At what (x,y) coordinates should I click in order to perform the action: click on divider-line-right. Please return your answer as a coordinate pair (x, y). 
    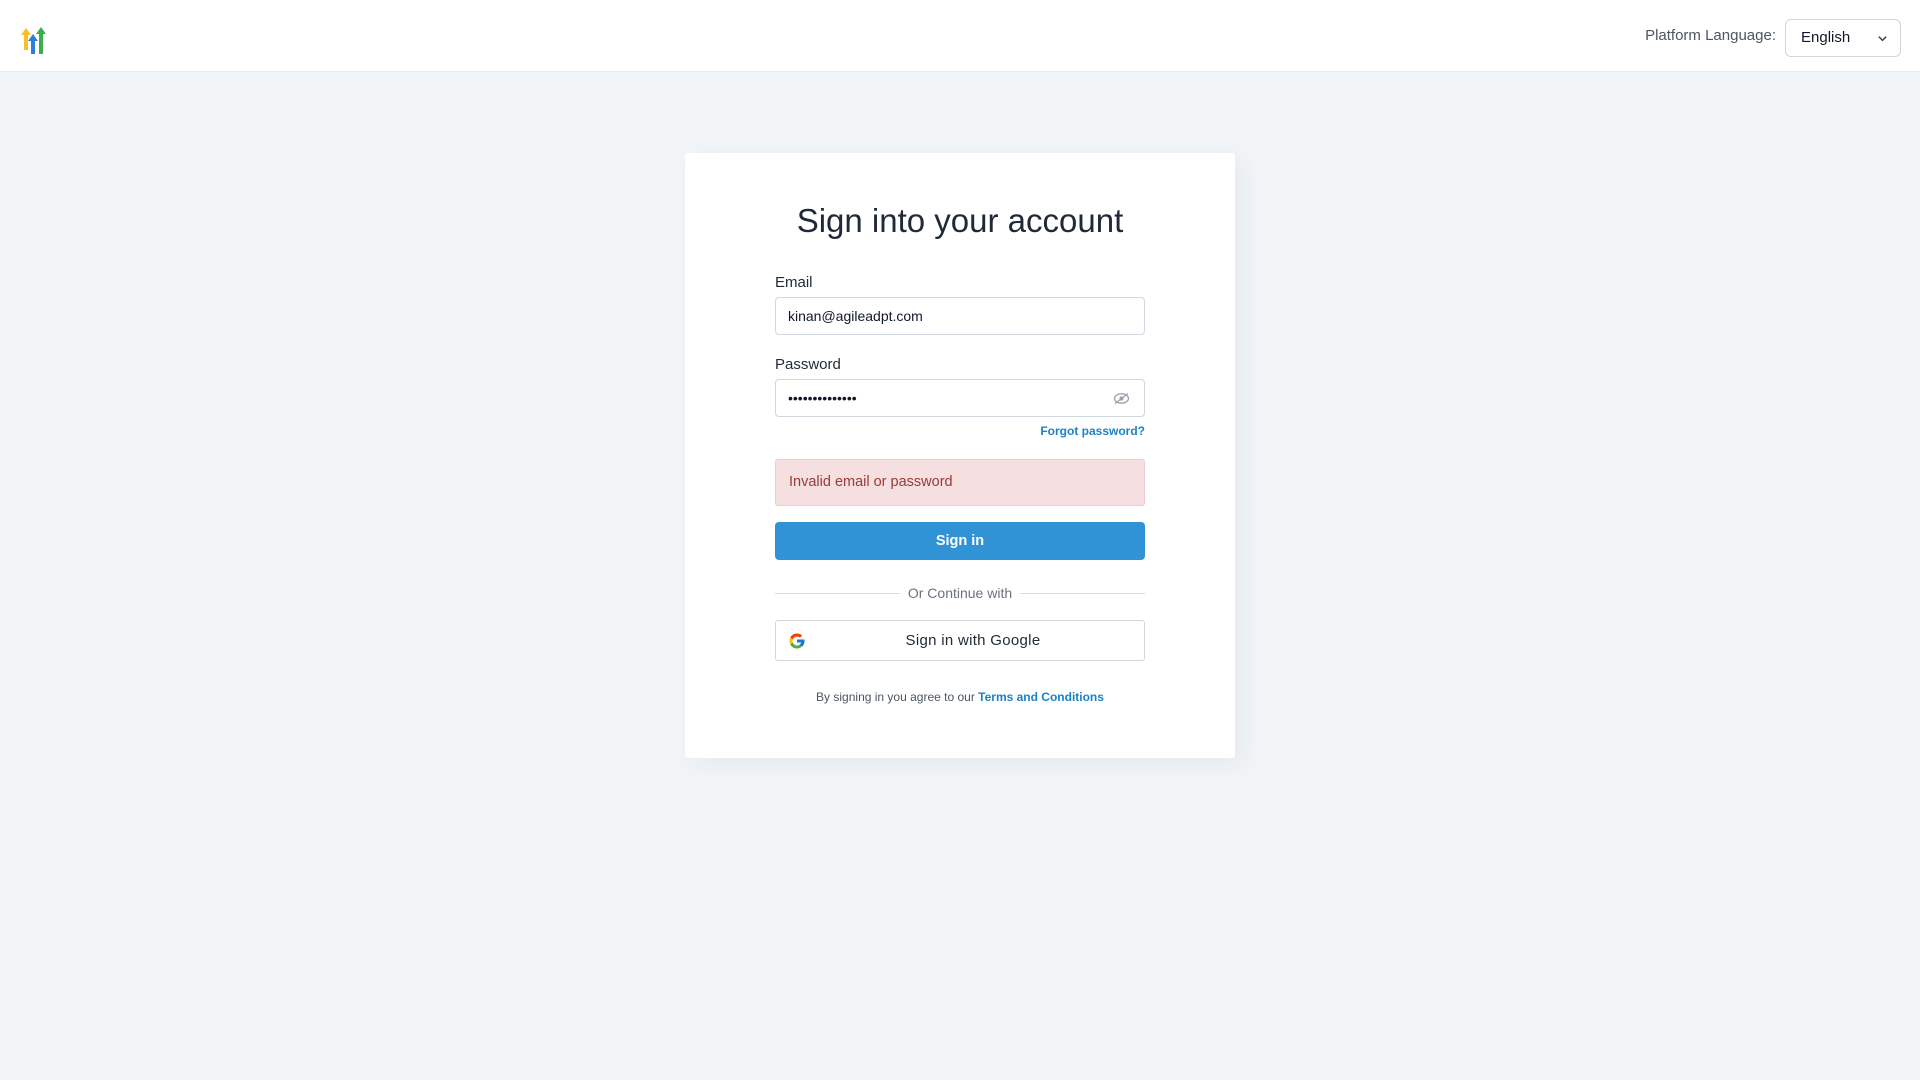
    Looking at the image, I should click on (1082, 593).